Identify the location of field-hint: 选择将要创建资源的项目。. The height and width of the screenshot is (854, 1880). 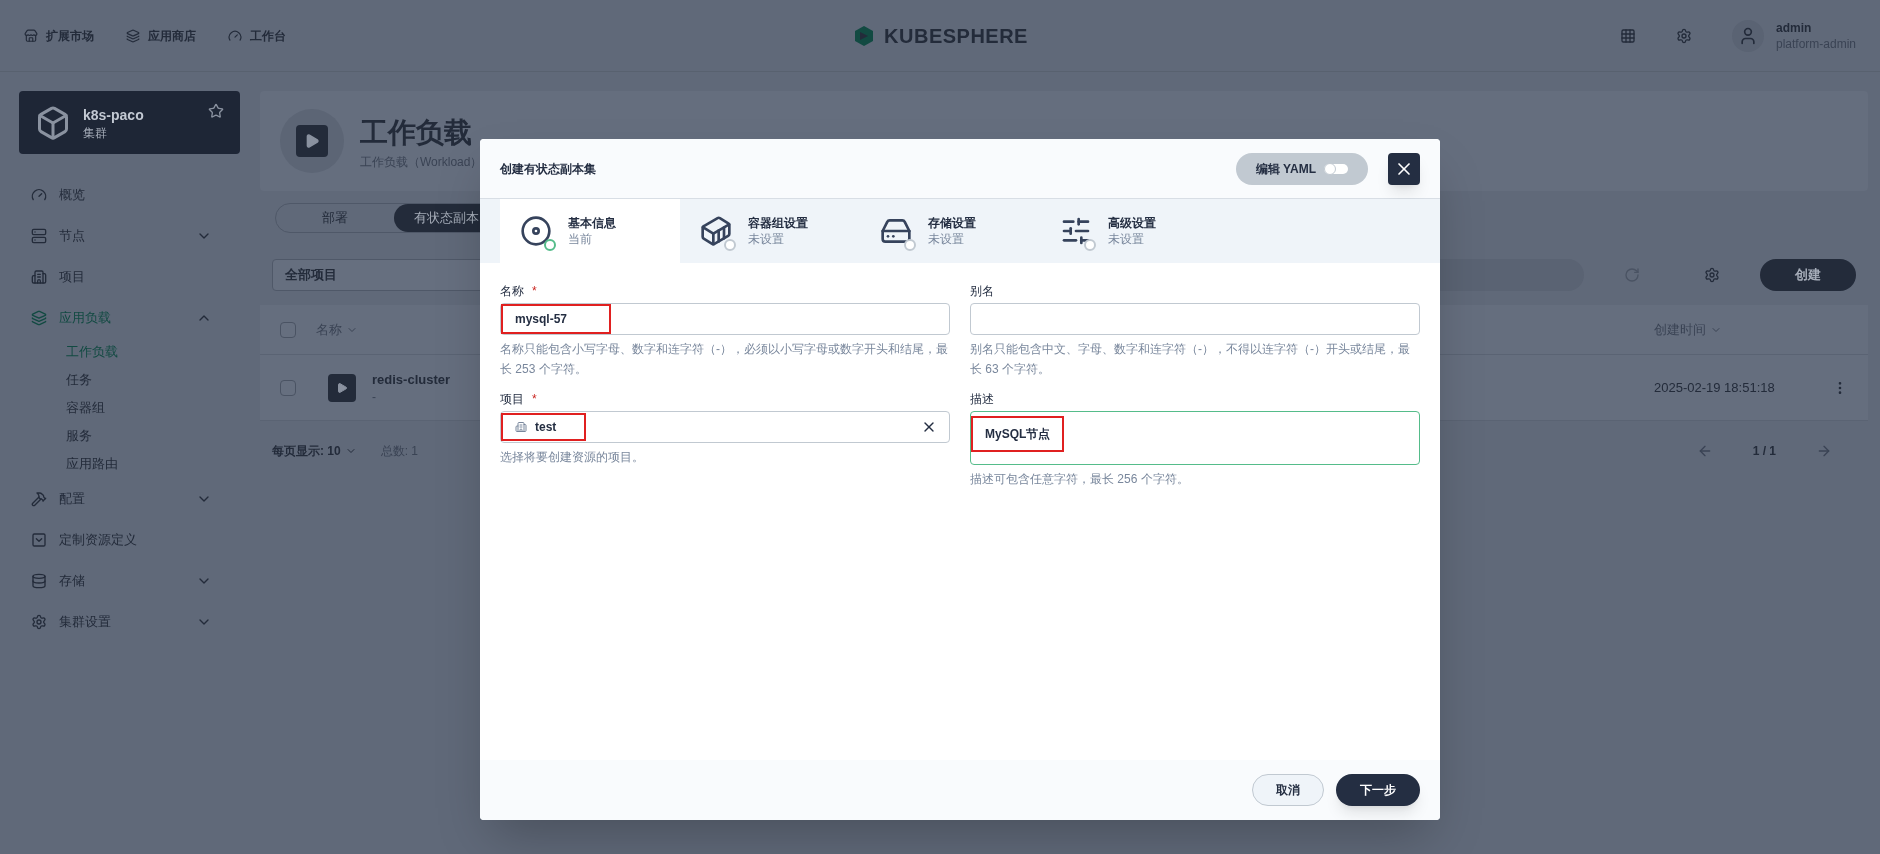
(572, 457).